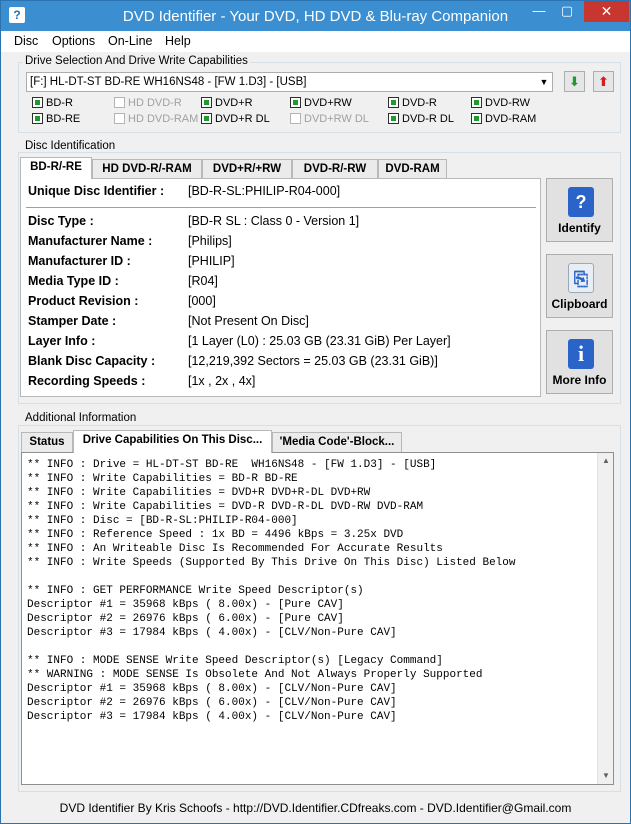  Describe the element at coordinates (605, 461) in the screenshot. I see `scroll-up-icon: ▲` at that location.